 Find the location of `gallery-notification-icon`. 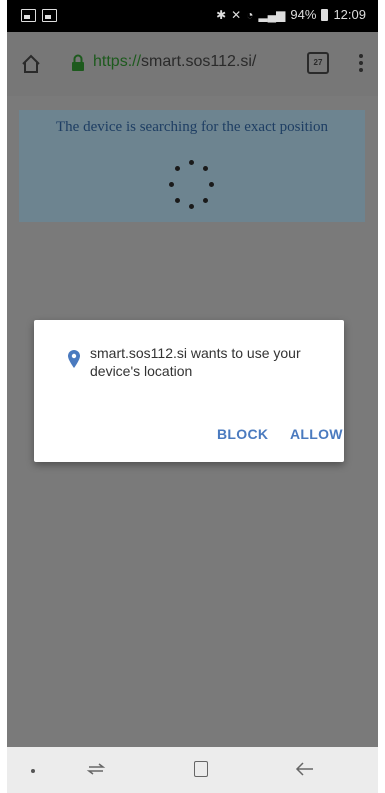

gallery-notification-icon is located at coordinates (28, 15).